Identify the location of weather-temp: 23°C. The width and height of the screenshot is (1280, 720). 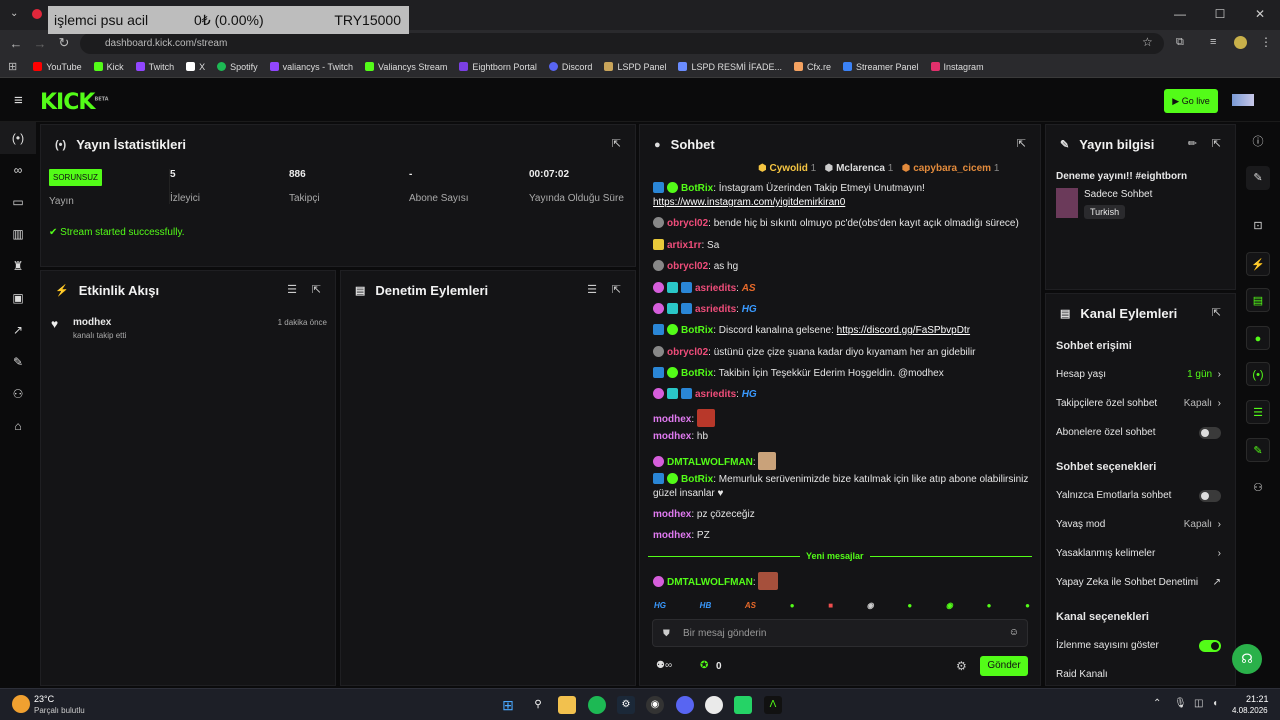
(44, 699).